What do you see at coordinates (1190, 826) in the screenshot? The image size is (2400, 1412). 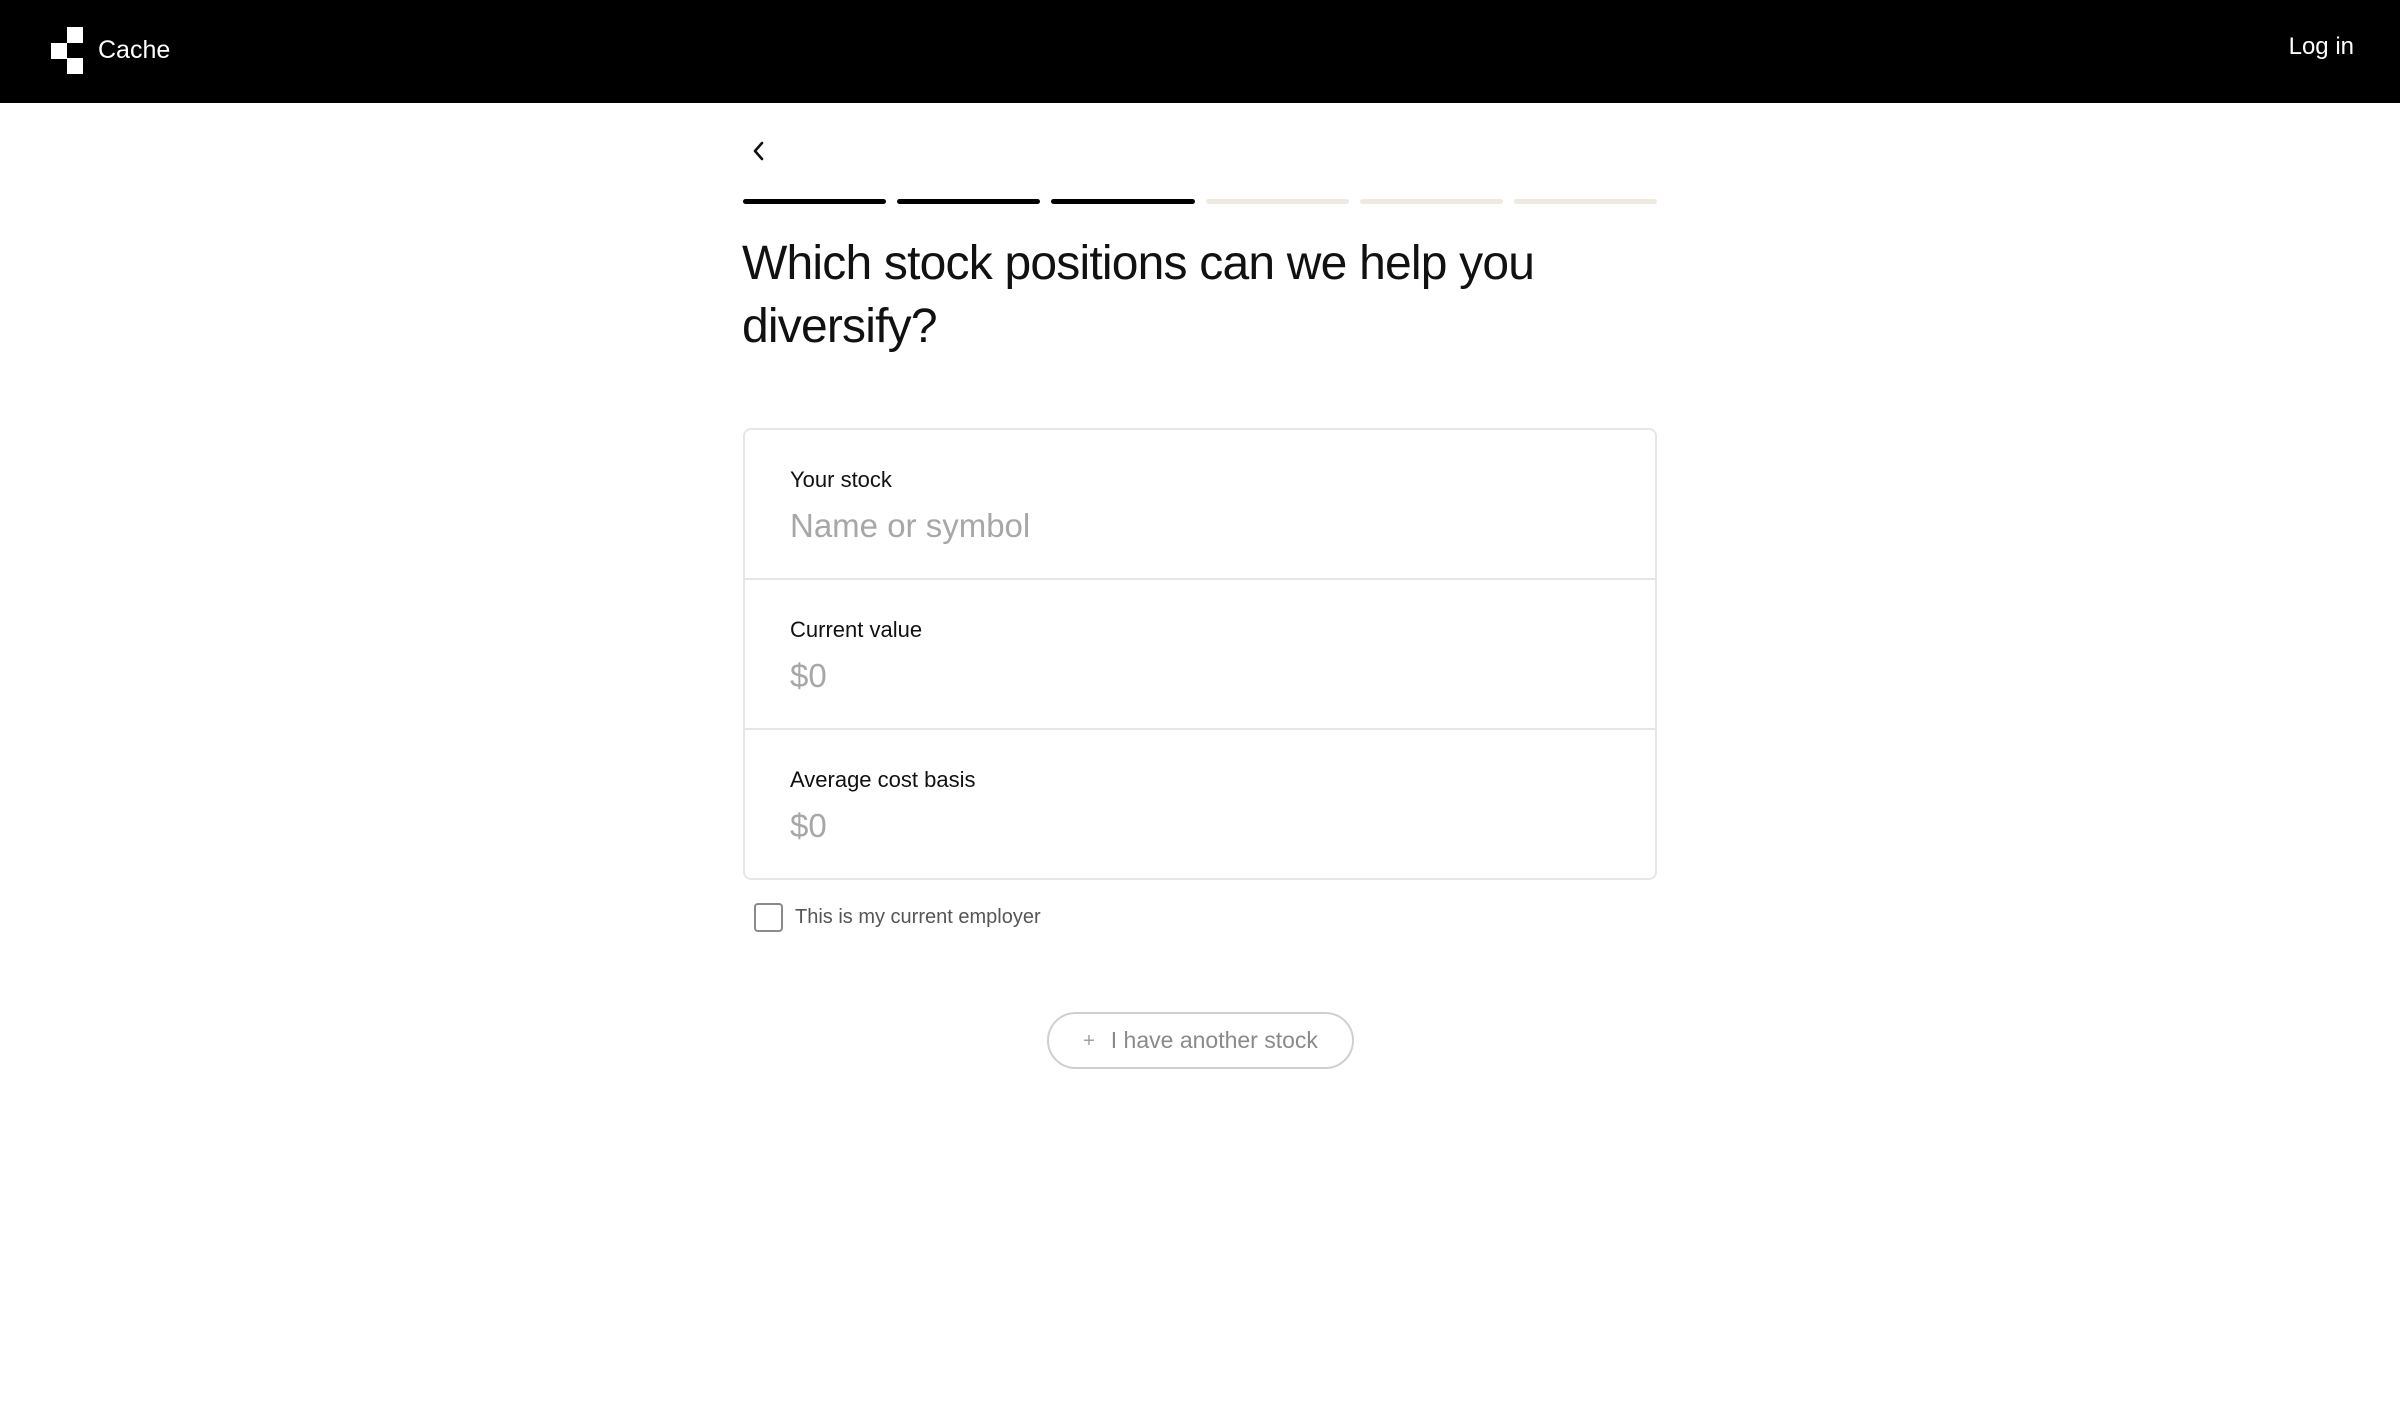 I see `cost-basis-input` at bounding box center [1190, 826].